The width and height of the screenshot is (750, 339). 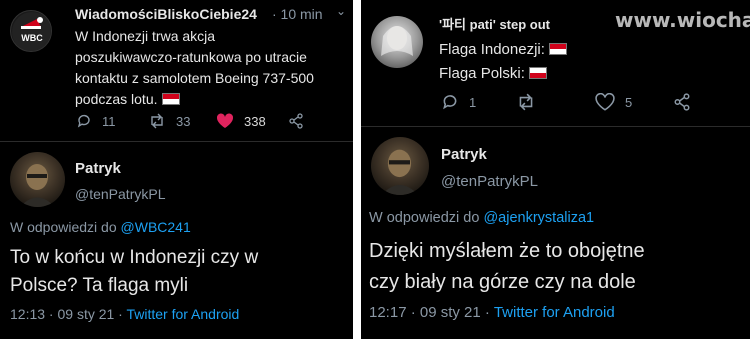 I want to click on reply-button: 1, so click(x=458, y=102).